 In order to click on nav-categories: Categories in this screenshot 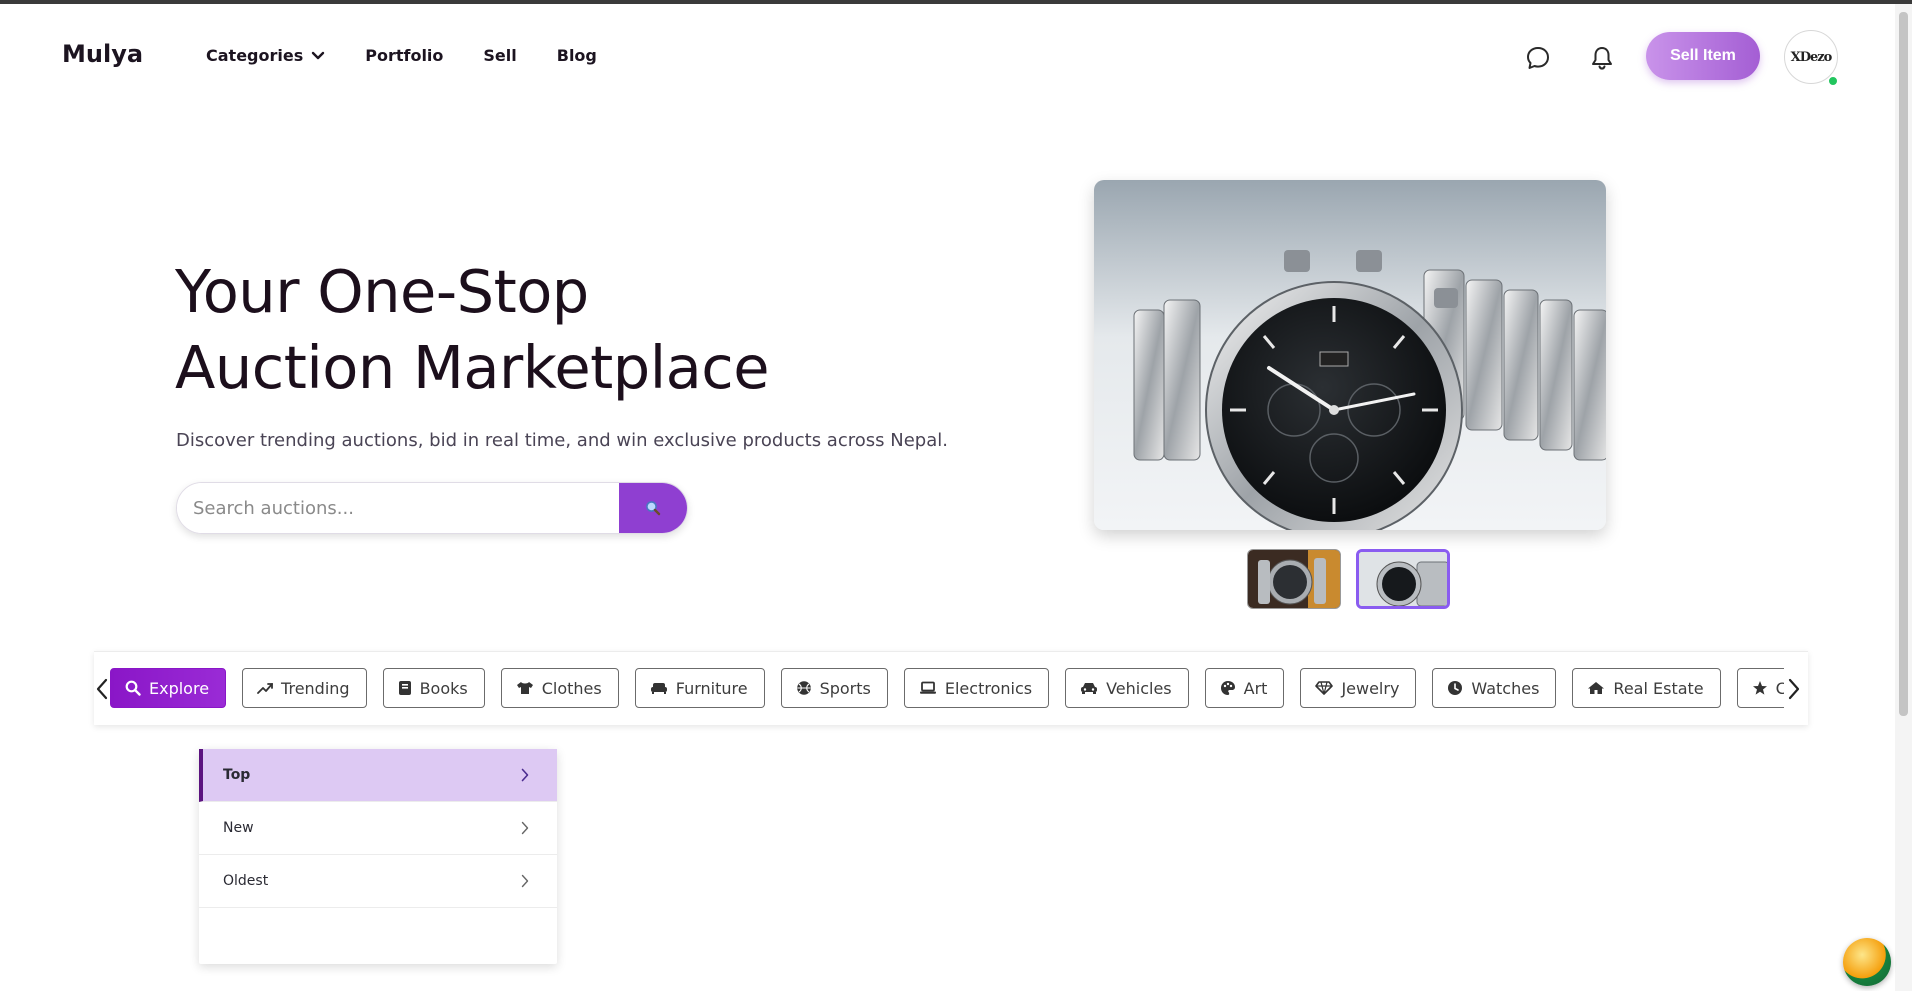, I will do `click(265, 55)`.